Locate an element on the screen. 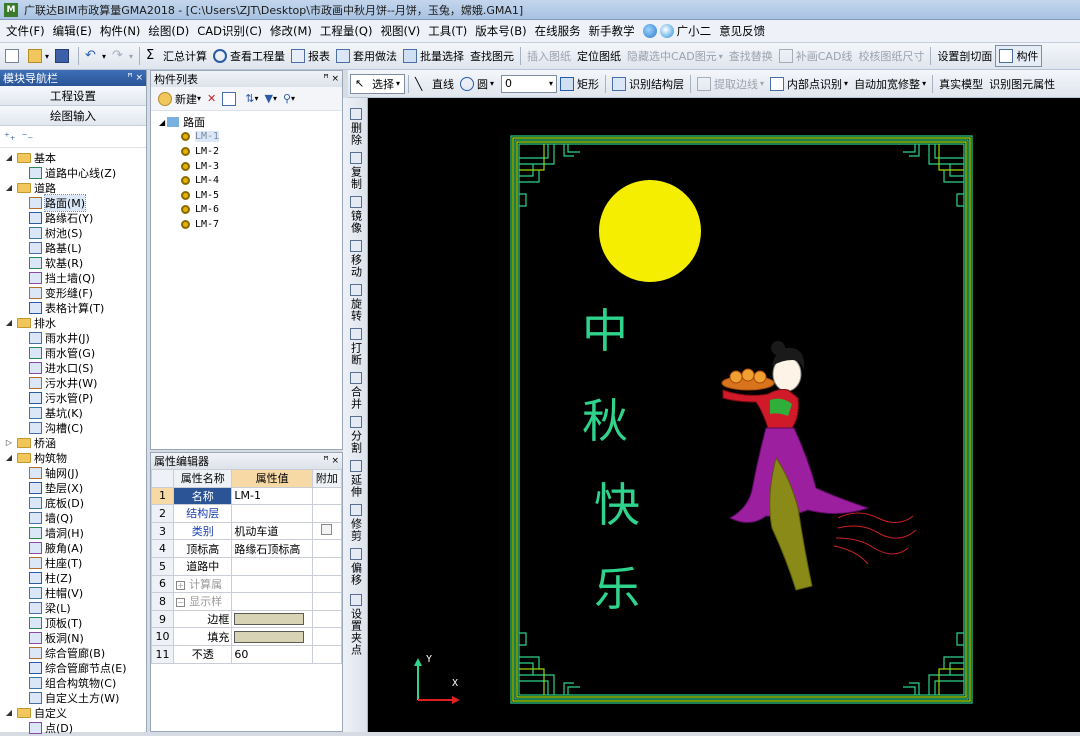 The height and width of the screenshot is (736, 1080). hide-cad-button: 隐藏选中CAD图元 ▾ is located at coordinates (675, 56).